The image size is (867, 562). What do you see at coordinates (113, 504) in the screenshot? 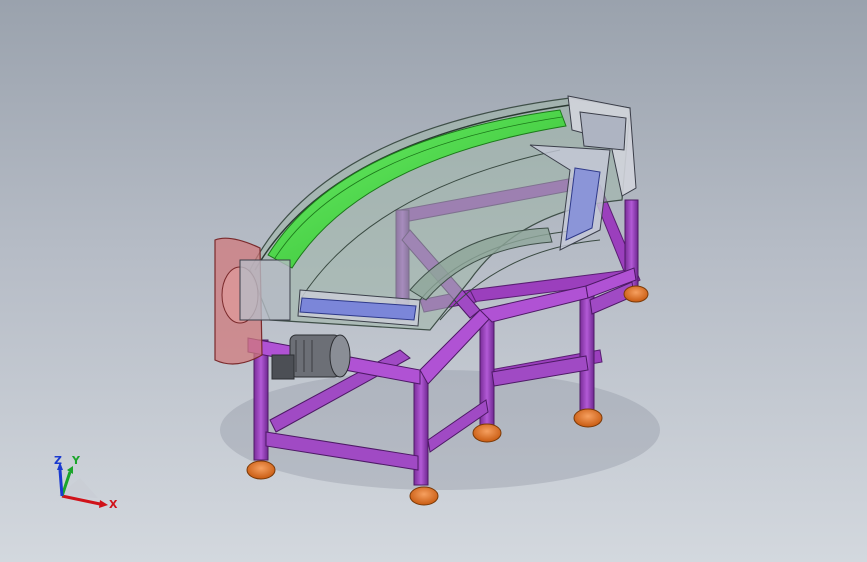
I see `x-axis-label: X` at bounding box center [113, 504].